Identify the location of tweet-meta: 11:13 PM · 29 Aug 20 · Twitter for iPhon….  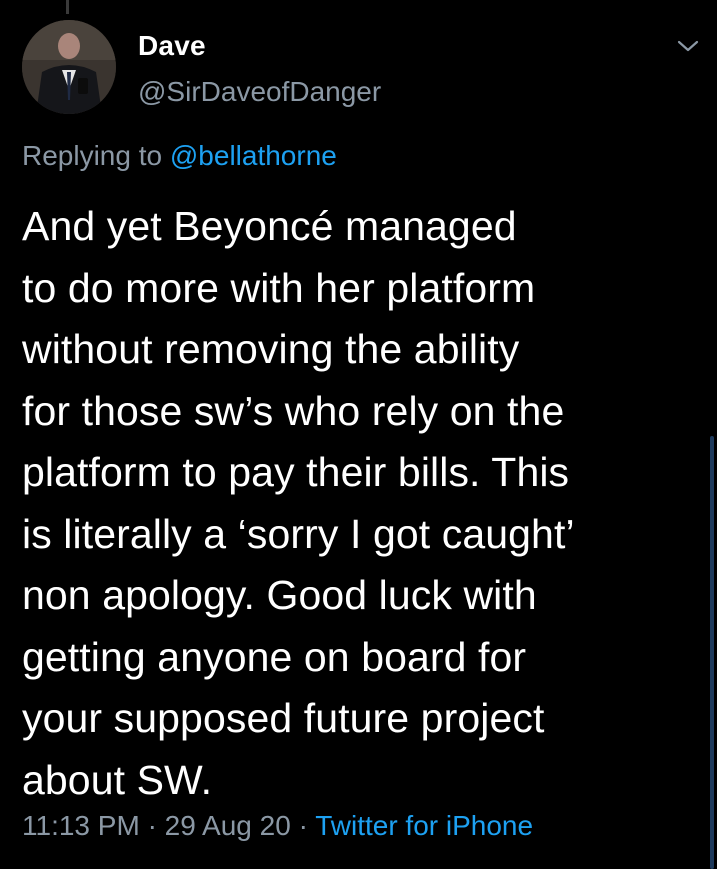
(277, 826).